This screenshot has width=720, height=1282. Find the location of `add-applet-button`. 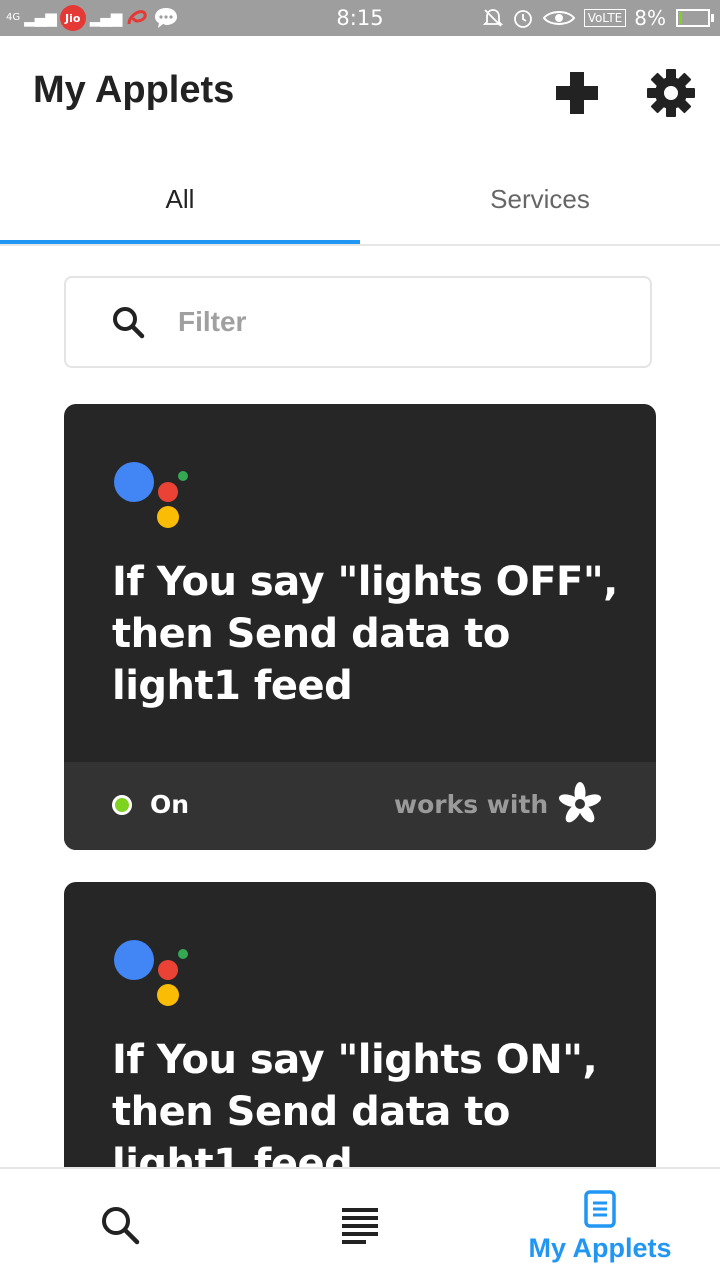

add-applet-button is located at coordinates (577, 93).